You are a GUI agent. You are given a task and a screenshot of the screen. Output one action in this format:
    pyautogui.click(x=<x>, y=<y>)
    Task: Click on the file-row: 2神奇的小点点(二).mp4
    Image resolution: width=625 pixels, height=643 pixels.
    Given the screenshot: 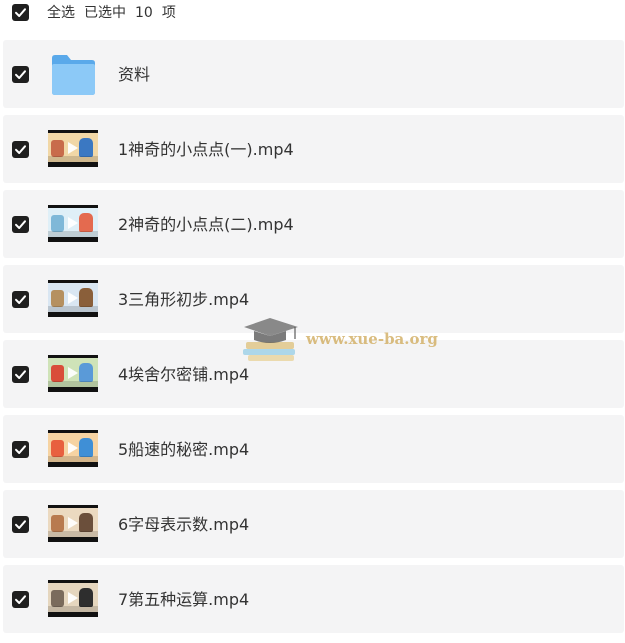 What is the action you would take?
    pyautogui.click(x=313, y=224)
    